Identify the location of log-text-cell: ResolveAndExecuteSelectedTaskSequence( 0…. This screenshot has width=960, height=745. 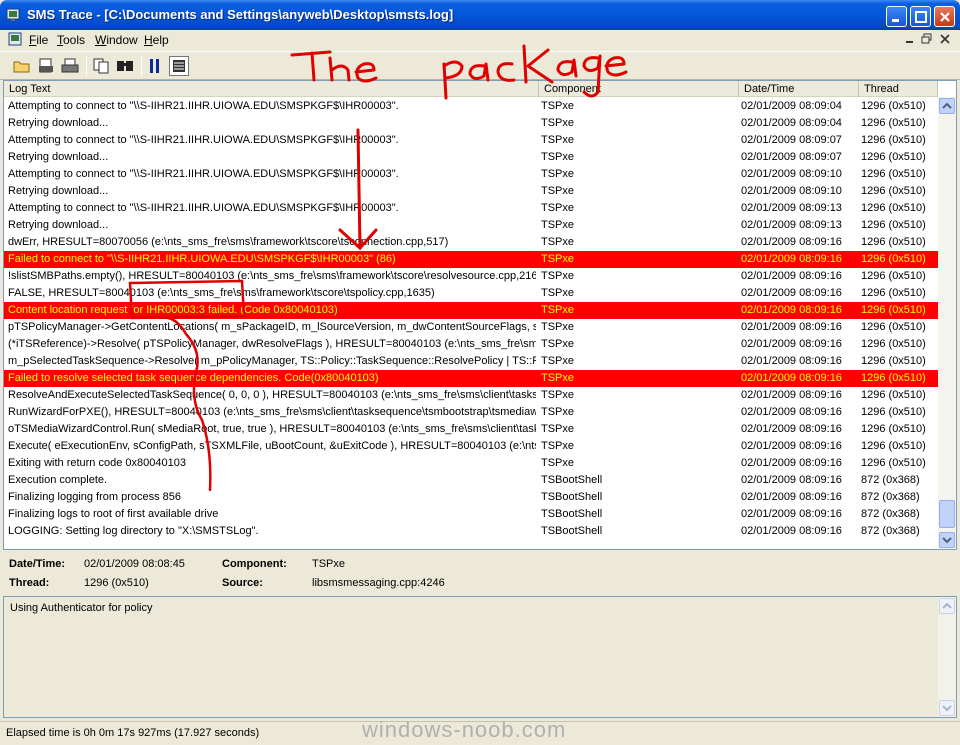
(272, 395).